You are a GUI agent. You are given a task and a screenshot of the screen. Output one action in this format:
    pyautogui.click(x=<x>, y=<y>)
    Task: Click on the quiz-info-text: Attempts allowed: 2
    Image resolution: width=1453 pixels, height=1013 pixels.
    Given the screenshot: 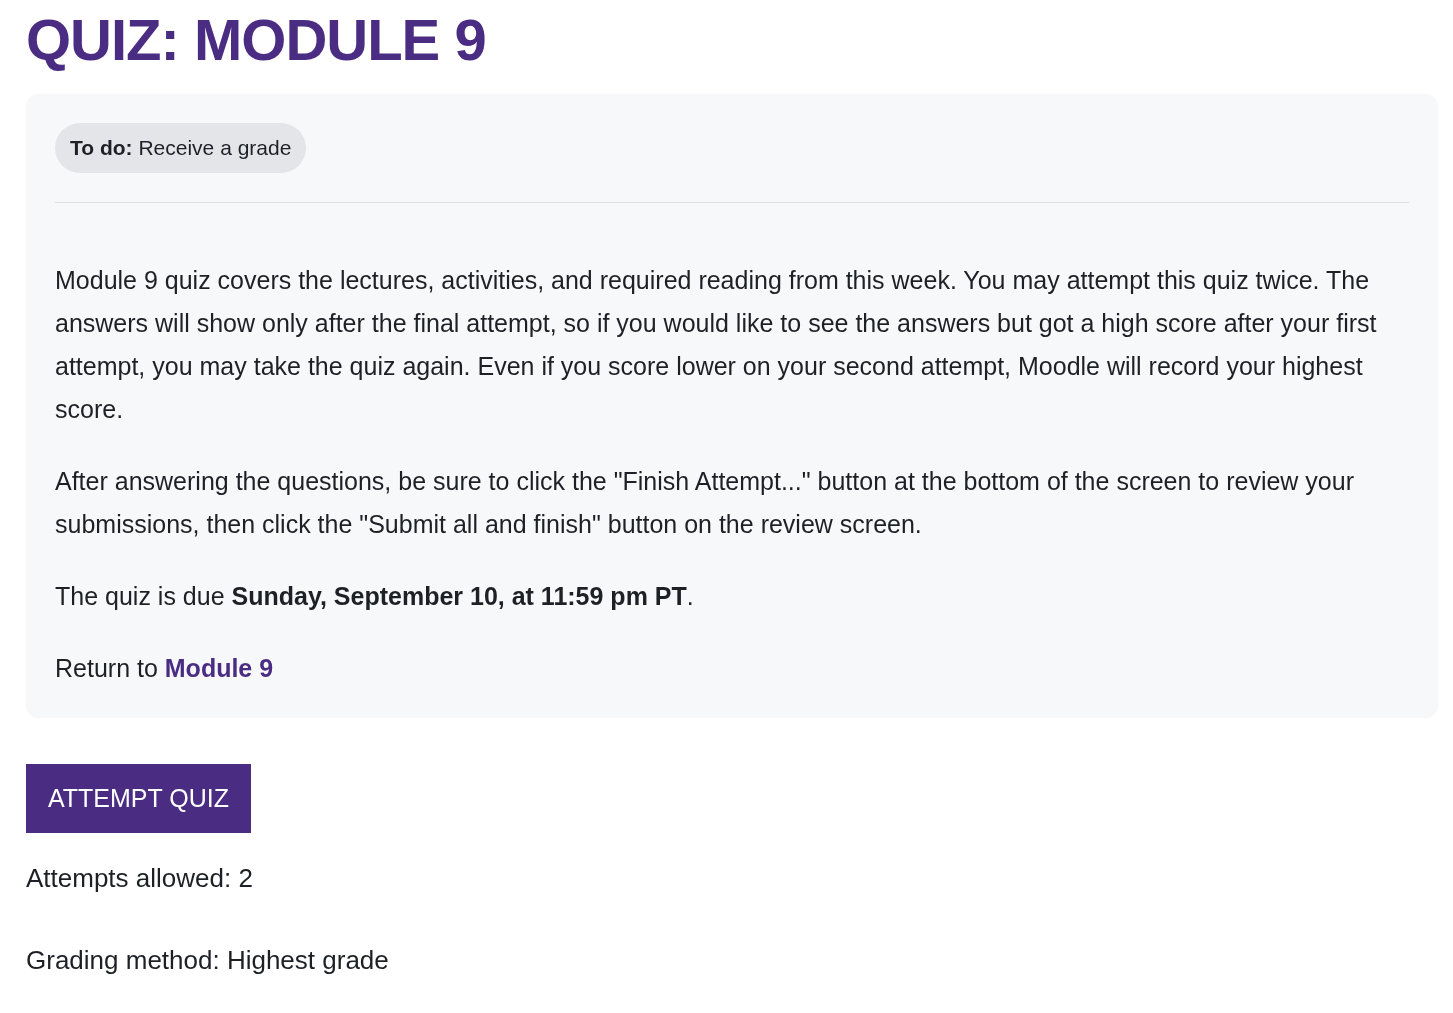 What is the action you would take?
    pyautogui.click(x=140, y=879)
    